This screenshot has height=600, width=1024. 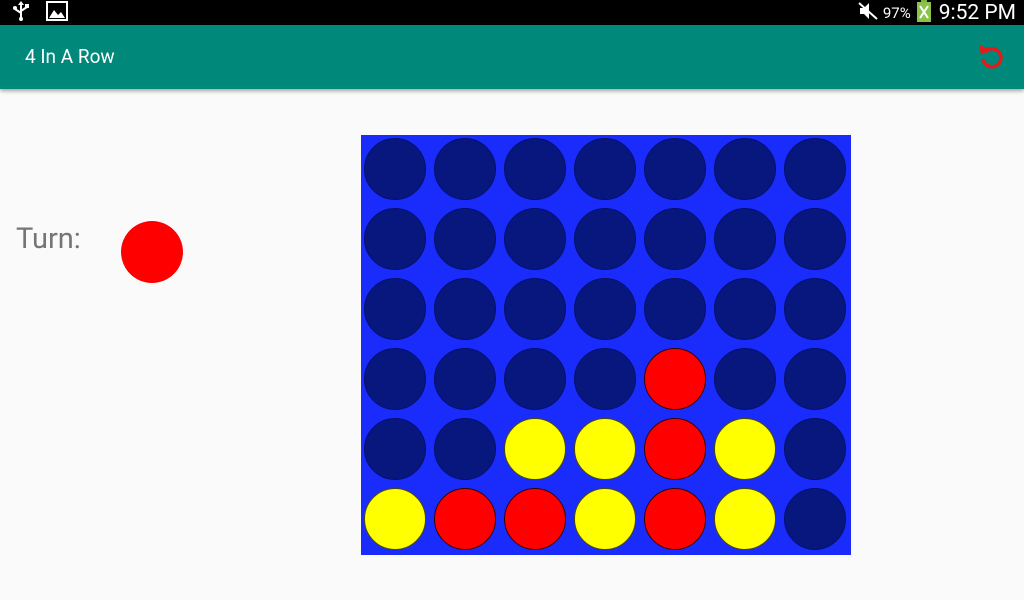 I want to click on board-cell-r5-c3-yellow, so click(x=535, y=449).